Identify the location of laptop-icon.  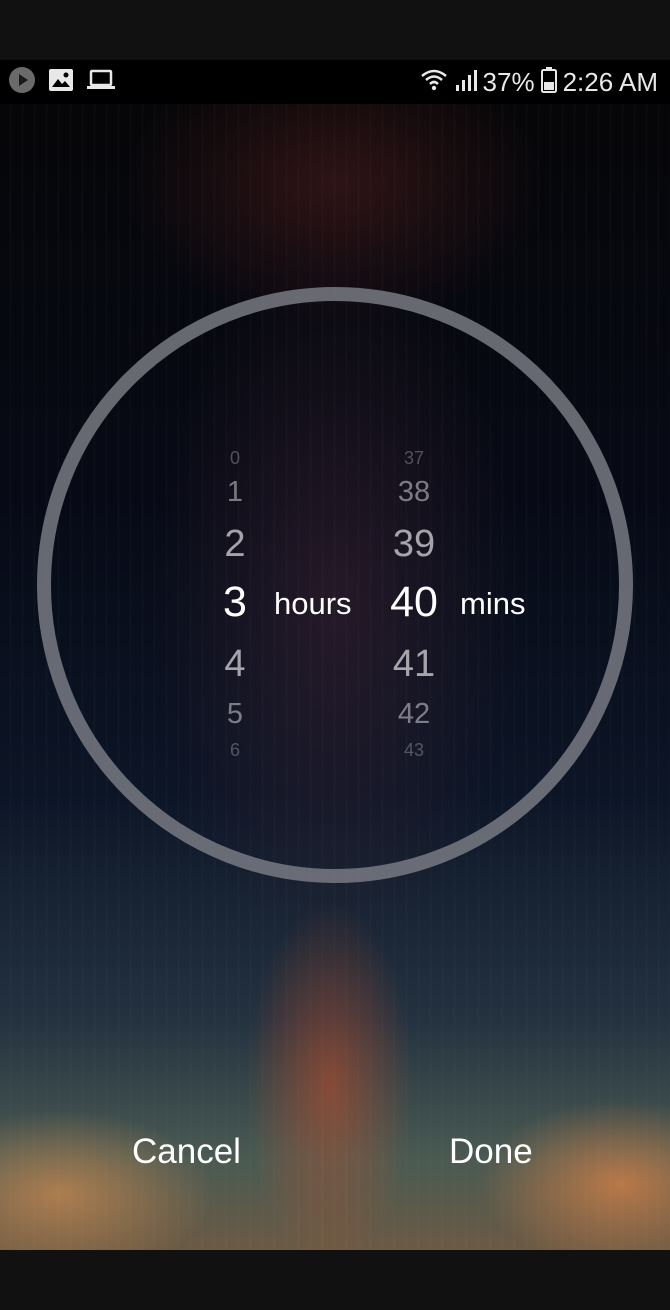
(101, 82).